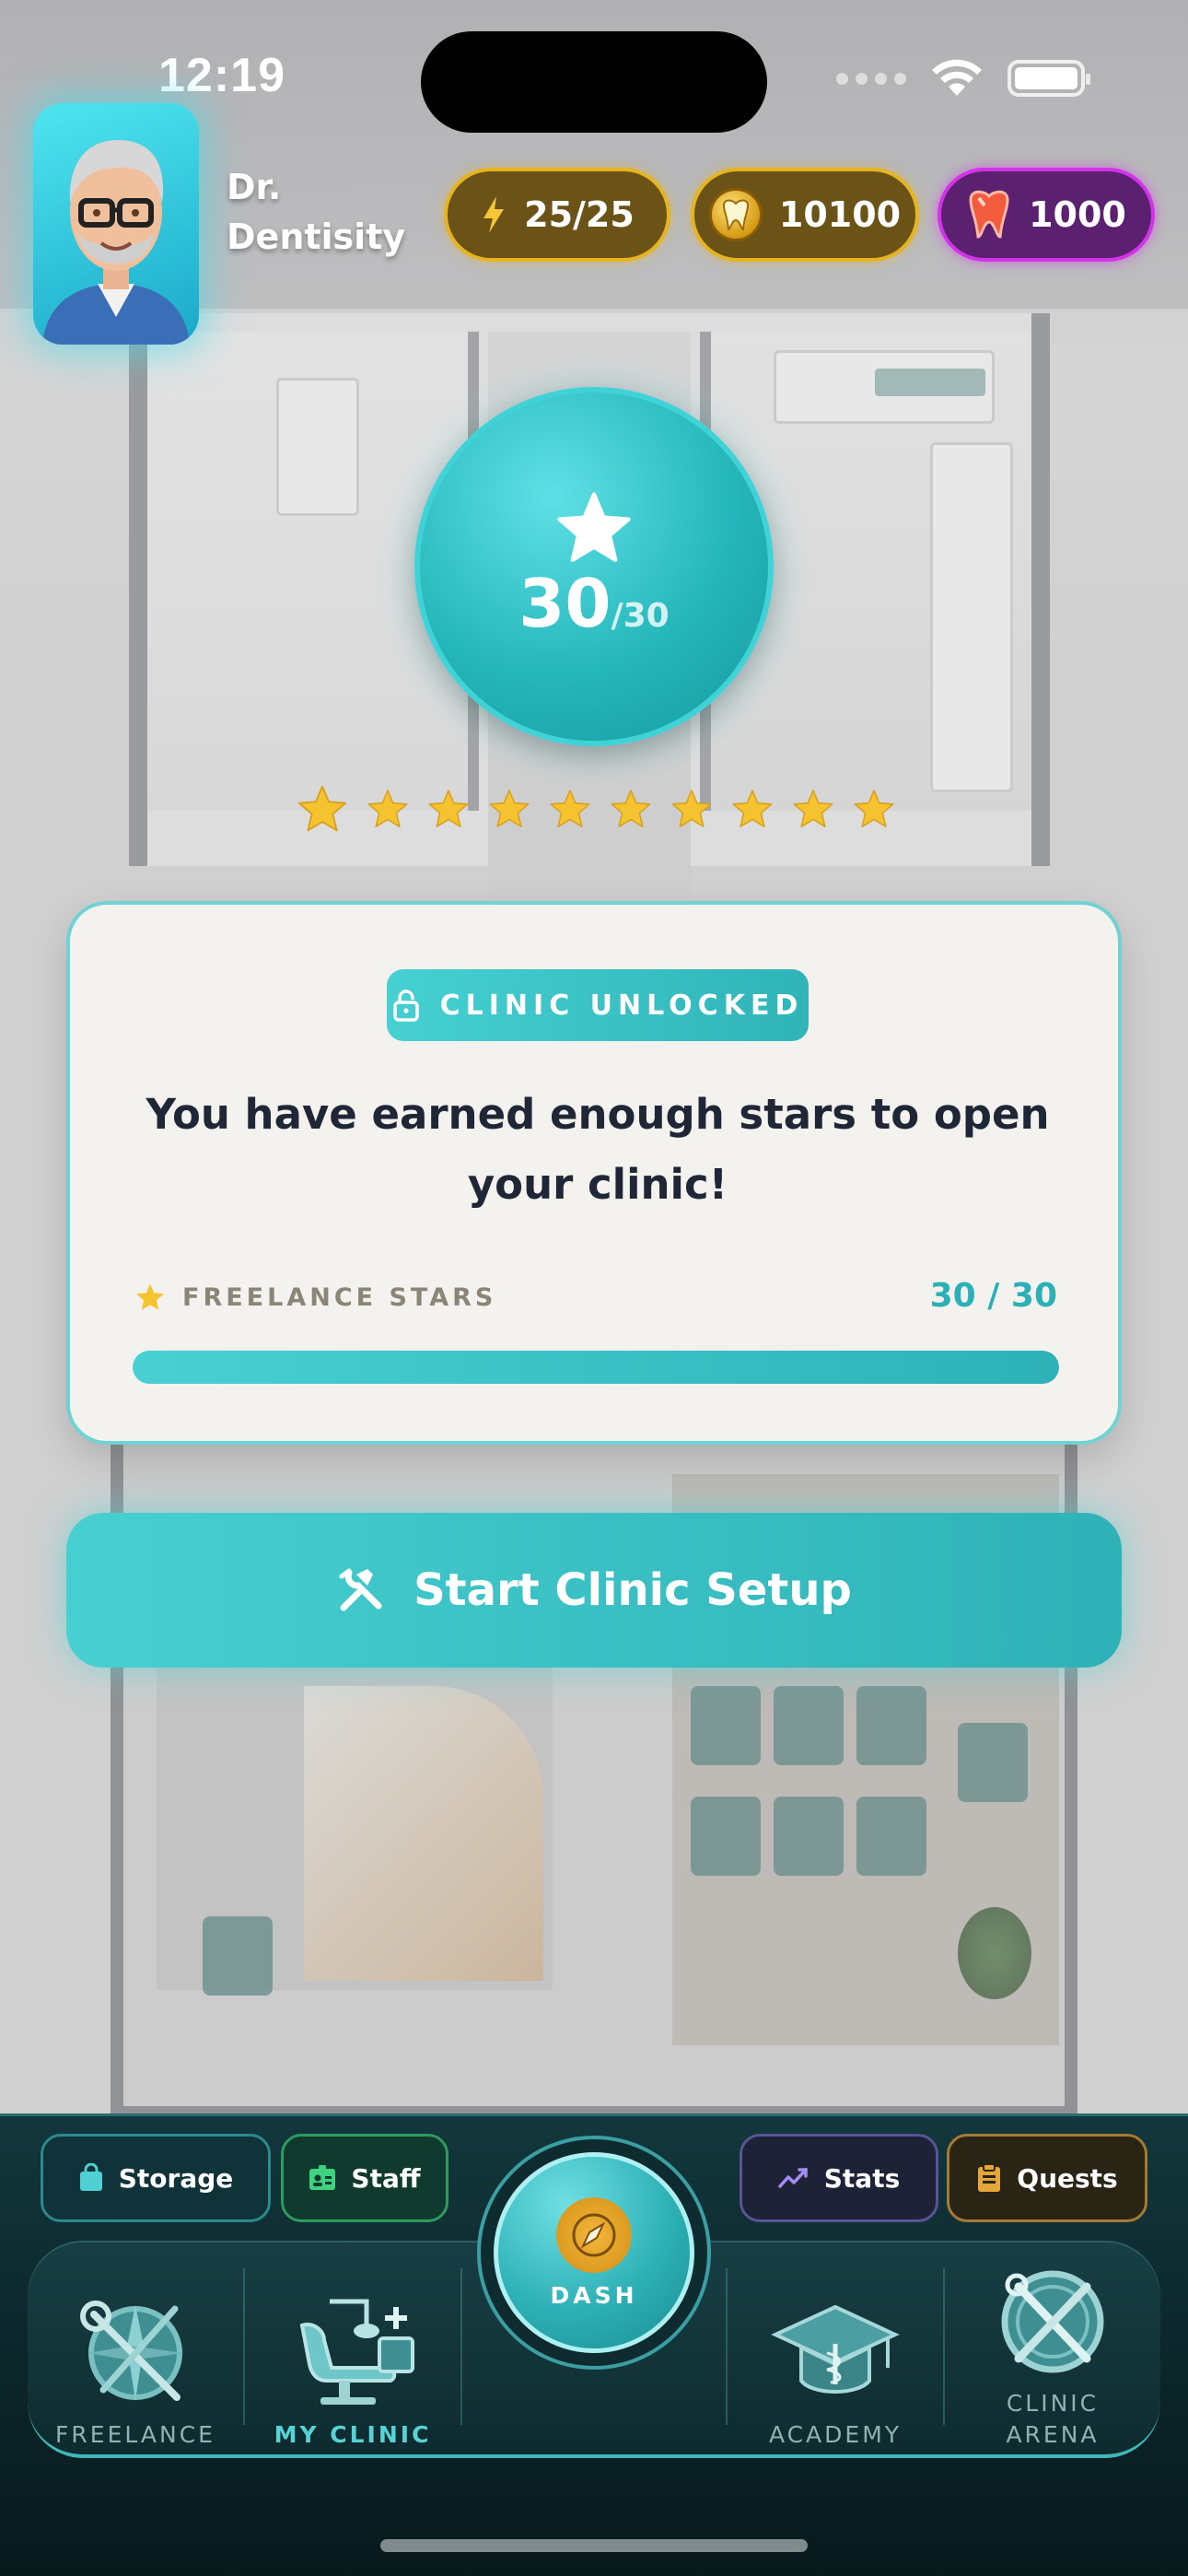 This screenshot has width=1188, height=2576. Describe the element at coordinates (579, 214) in the screenshot. I see `energy-value: 25/25` at that location.